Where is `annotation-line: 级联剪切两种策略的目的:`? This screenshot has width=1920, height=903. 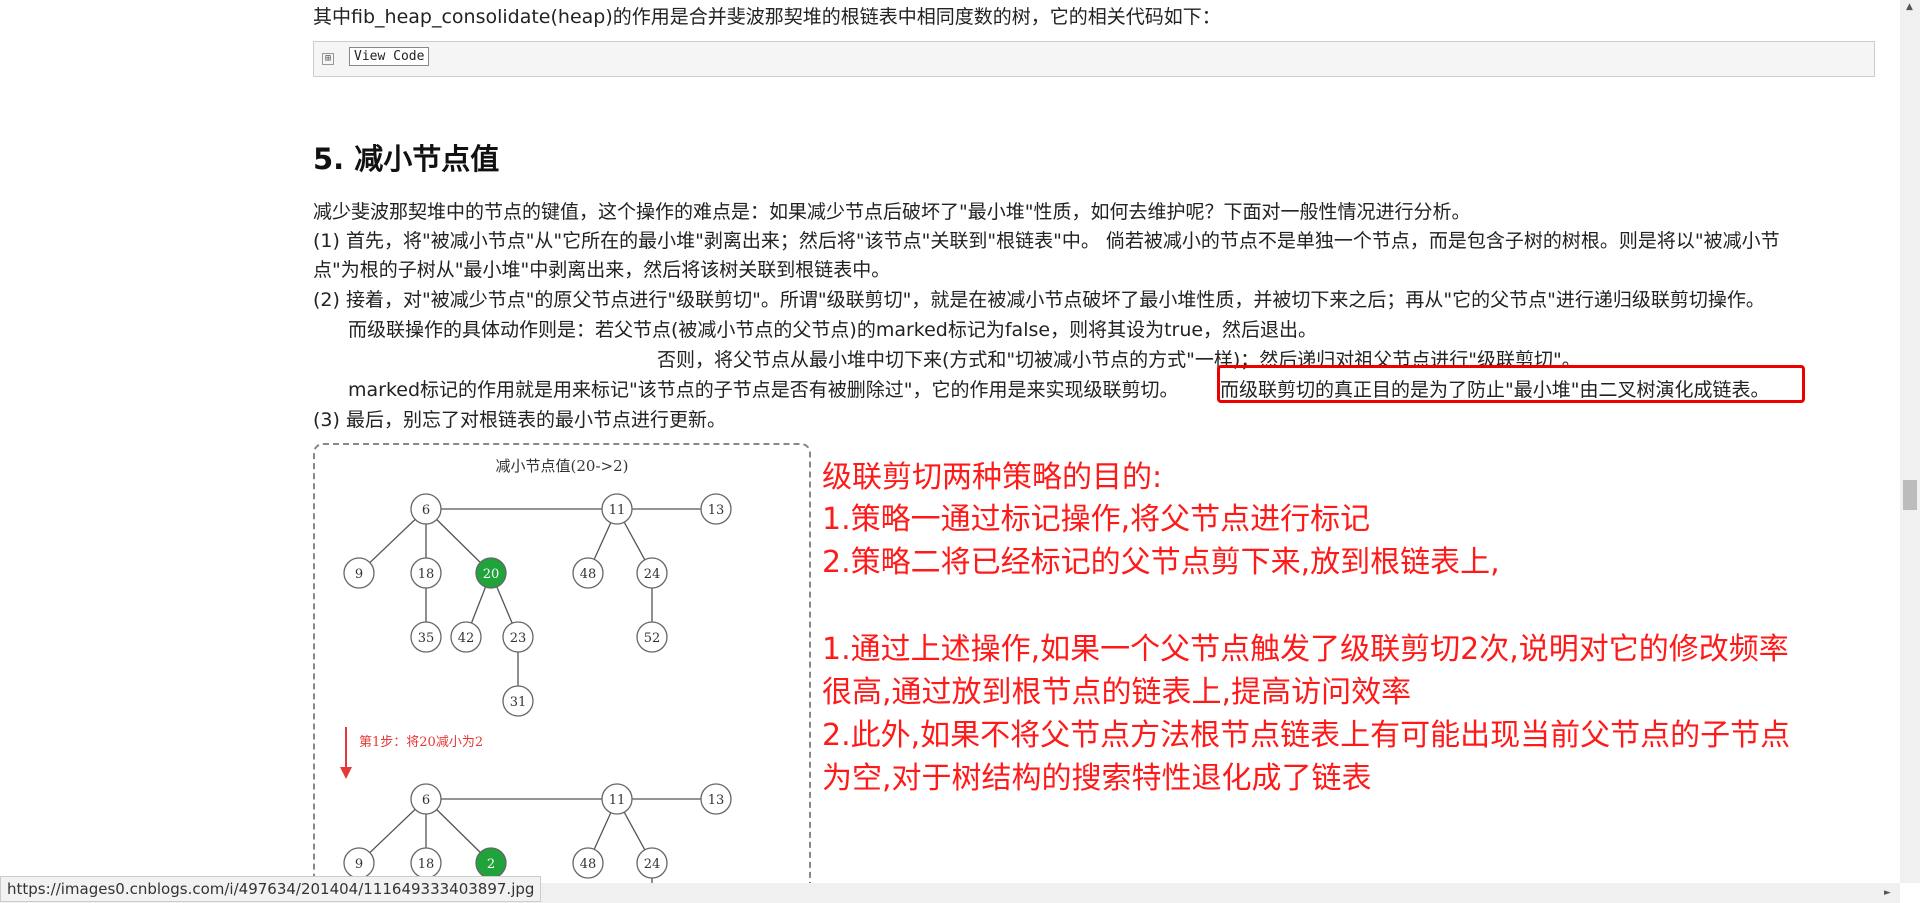 annotation-line: 级联剪切两种策略的目的: is located at coordinates (992, 477).